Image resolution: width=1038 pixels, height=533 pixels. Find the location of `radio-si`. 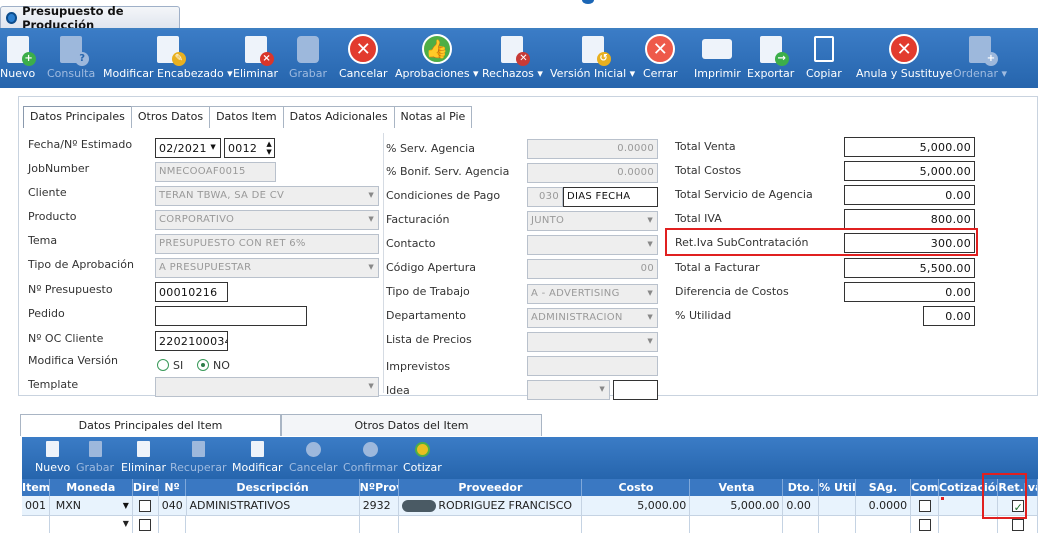

radio-si is located at coordinates (163, 365).